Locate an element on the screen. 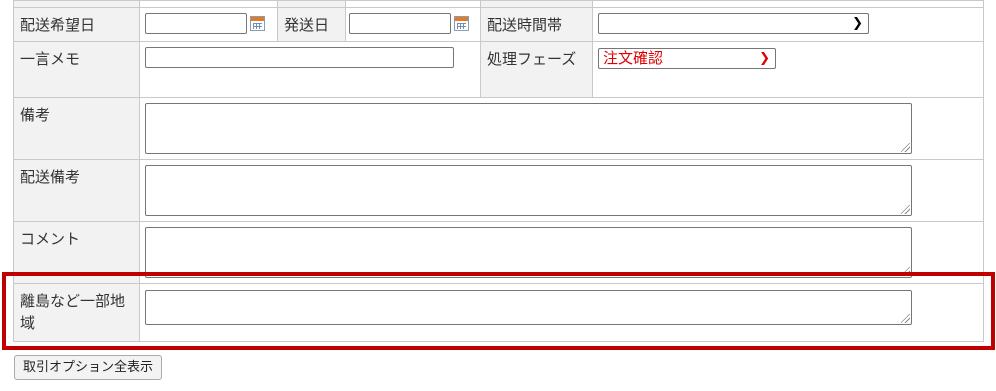 The width and height of the screenshot is (996, 391). delivery-time-label: 配送時間帯 is located at coordinates (536, 24).